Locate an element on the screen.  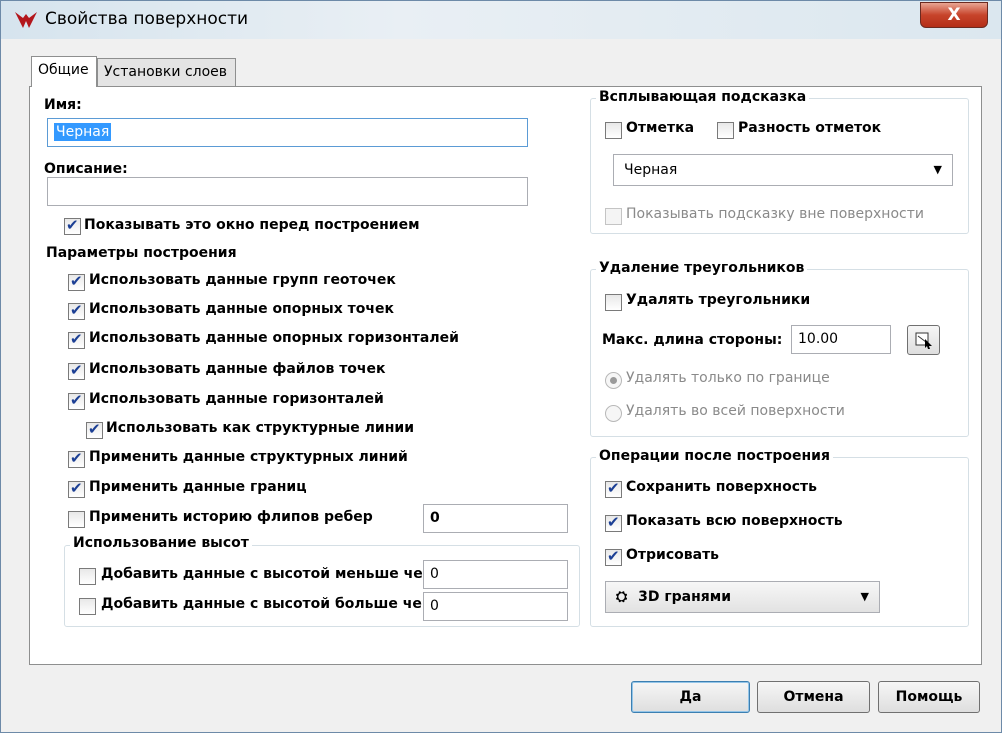
elevation-label: Отметка is located at coordinates (660, 128).